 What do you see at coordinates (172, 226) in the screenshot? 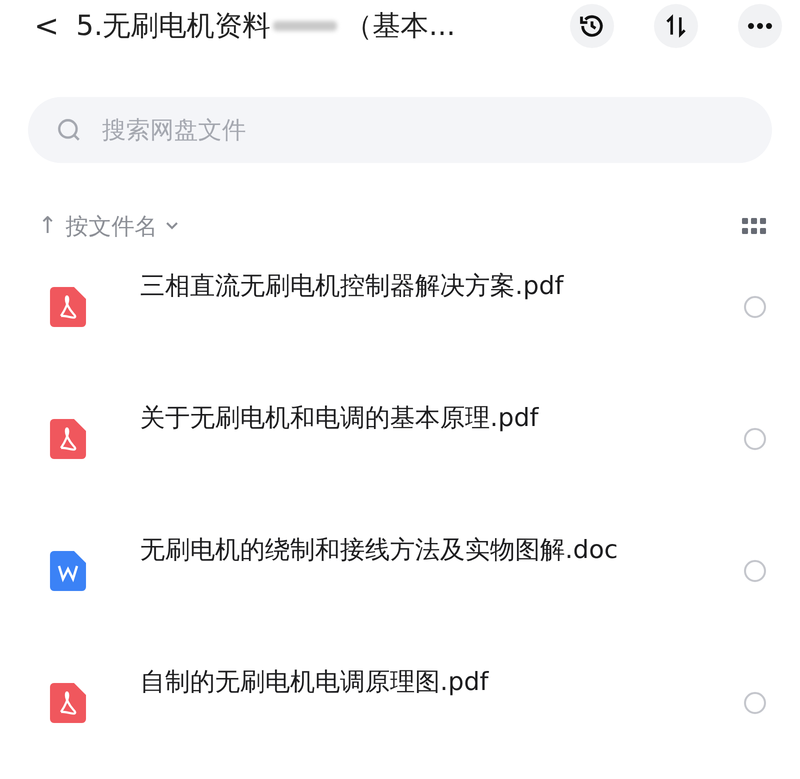
I see `chevron-down-icon` at bounding box center [172, 226].